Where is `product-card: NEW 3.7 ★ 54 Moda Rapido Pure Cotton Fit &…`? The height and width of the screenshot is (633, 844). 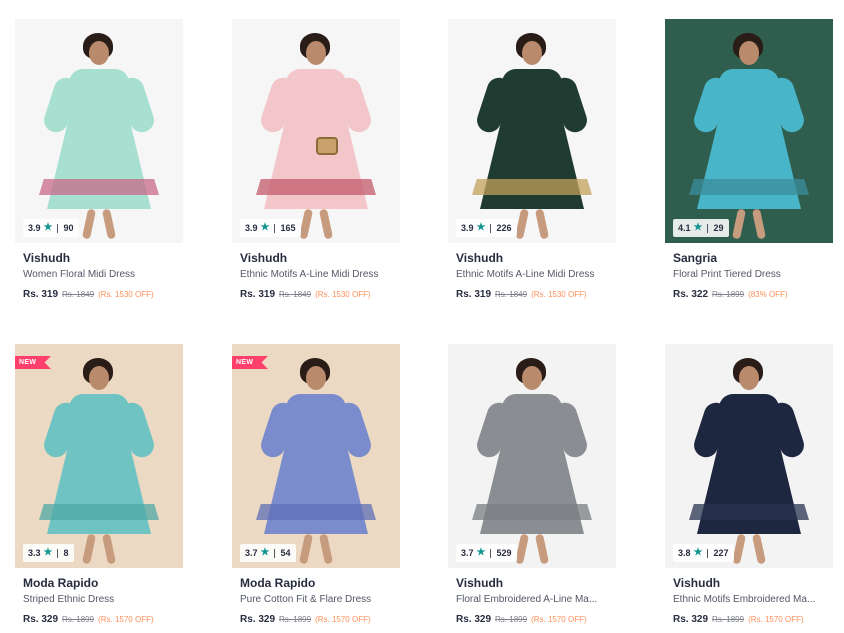
product-card: NEW 3.7 ★ 54 Moda Rapido Pure Cotton Fit &… is located at coordinates (316, 488).